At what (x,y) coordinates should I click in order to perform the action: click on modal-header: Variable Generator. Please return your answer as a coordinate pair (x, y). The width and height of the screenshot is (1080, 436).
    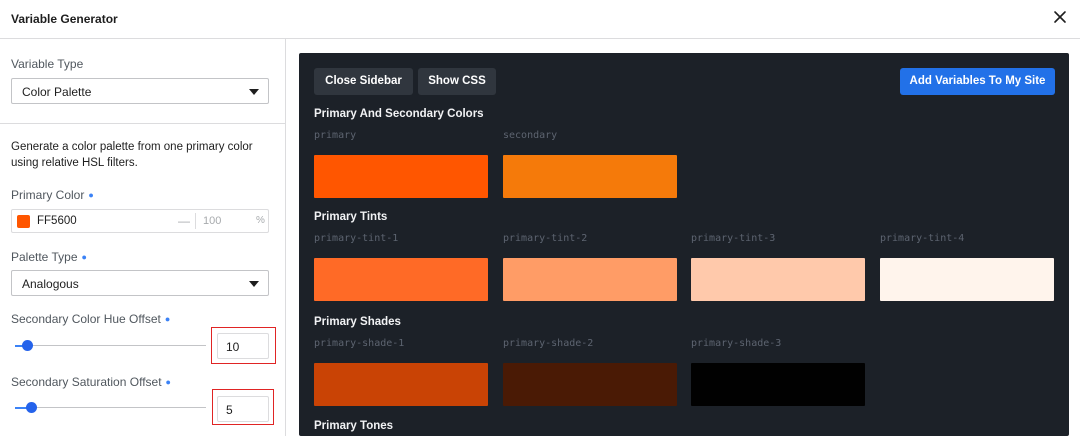
    Looking at the image, I should click on (540, 19).